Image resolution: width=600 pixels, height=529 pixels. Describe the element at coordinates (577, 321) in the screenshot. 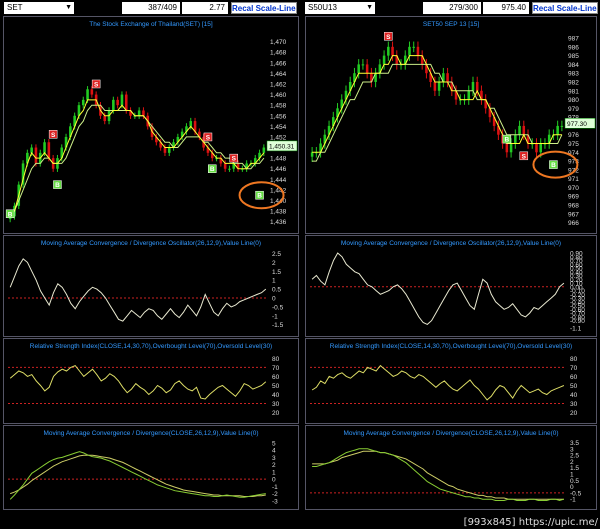

I see `right-osc-tick-label: -0.90` at that location.